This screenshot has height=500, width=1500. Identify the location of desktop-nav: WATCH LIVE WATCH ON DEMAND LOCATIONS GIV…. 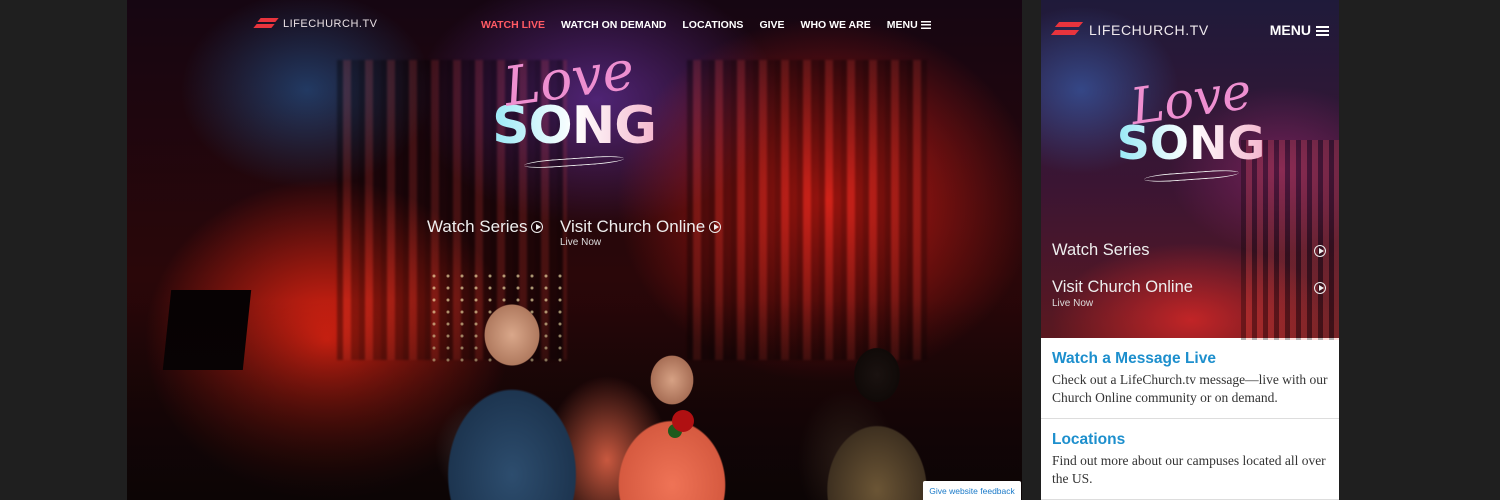
(706, 25).